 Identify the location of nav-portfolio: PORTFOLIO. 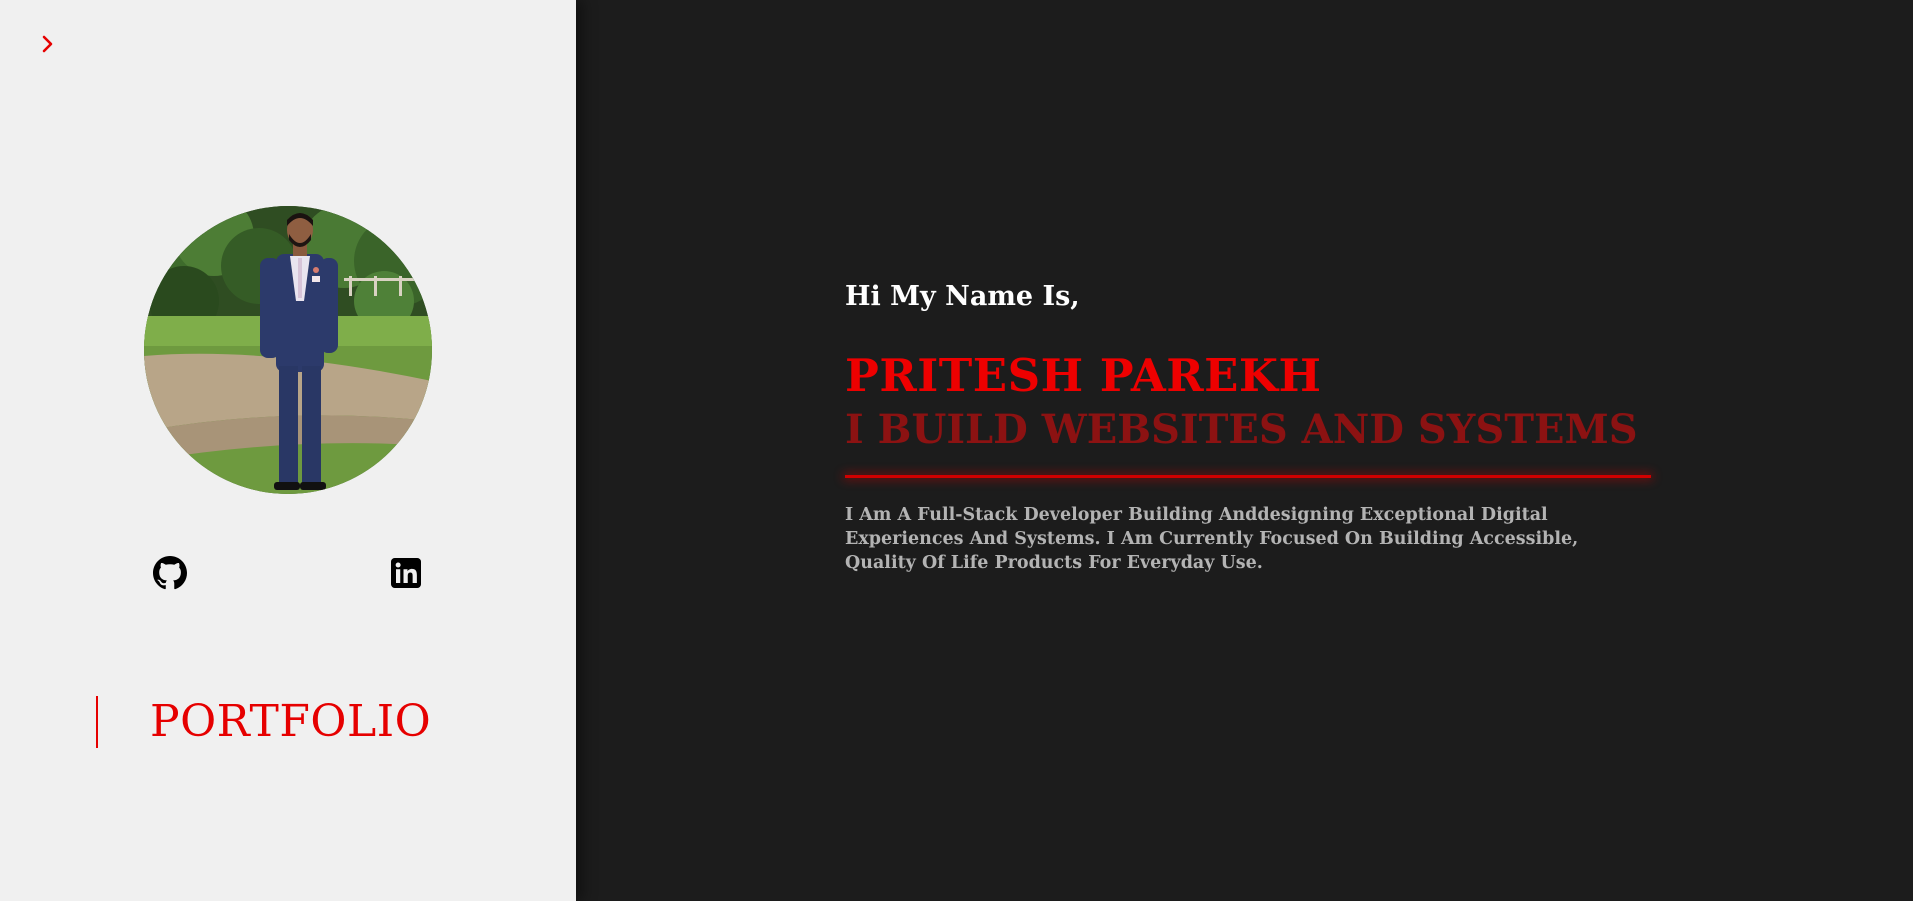
(263, 722).